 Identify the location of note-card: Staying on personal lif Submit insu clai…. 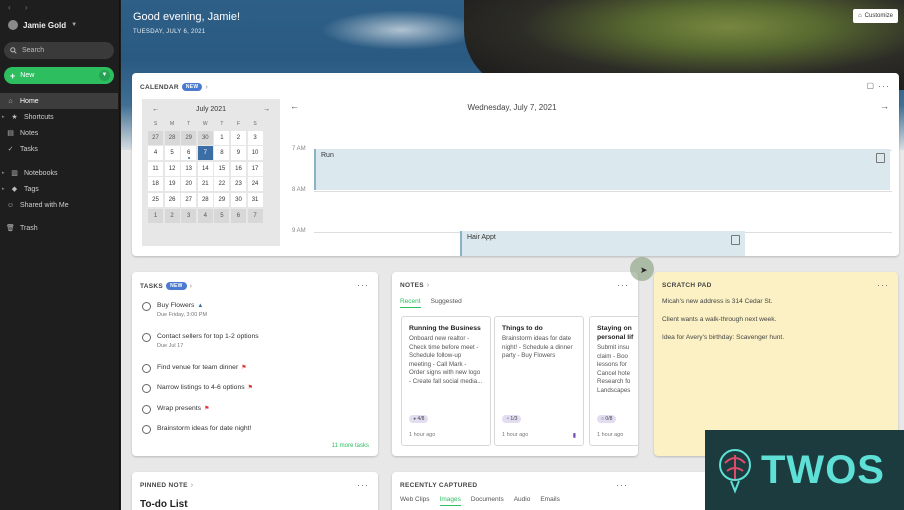
(613, 381).